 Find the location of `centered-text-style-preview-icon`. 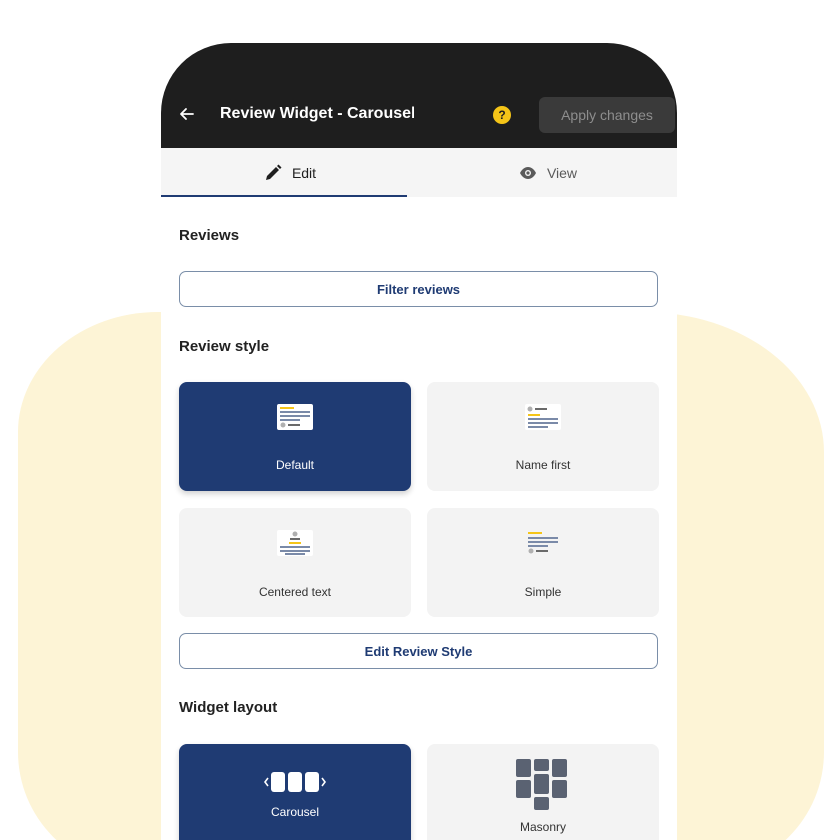

centered-text-style-preview-icon is located at coordinates (295, 543).